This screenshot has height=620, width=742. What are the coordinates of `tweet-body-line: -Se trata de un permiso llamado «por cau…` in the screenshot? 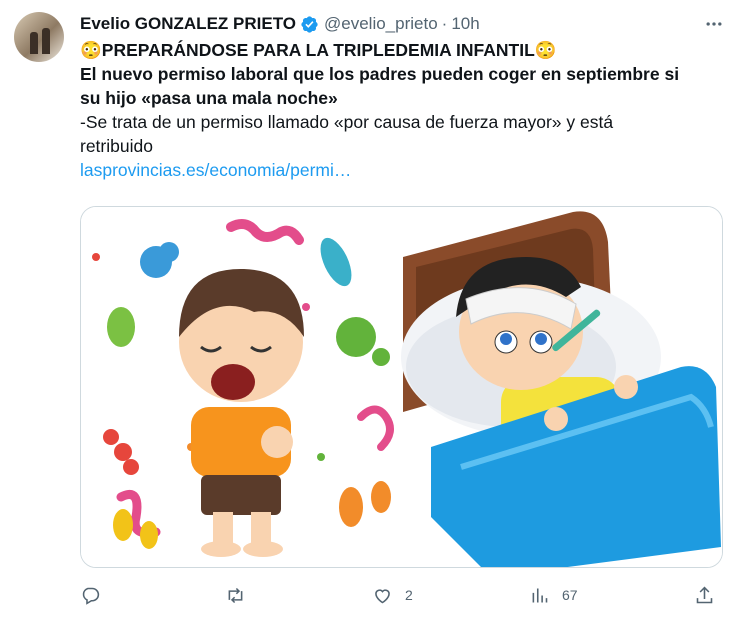 It's located at (347, 122).